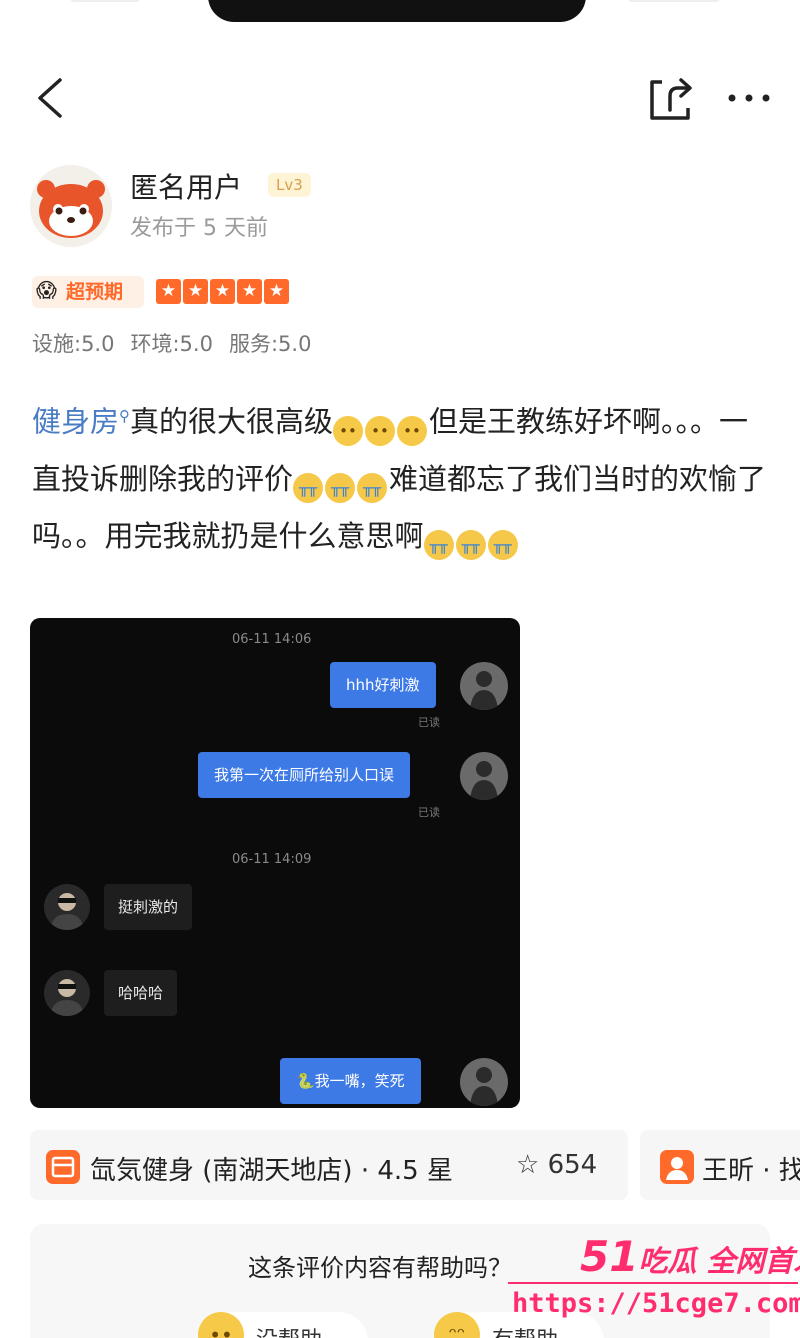 The width and height of the screenshot is (800, 1338). Describe the element at coordinates (525, 1330) in the screenshot. I see `helpful-label: 有帮助` at that location.